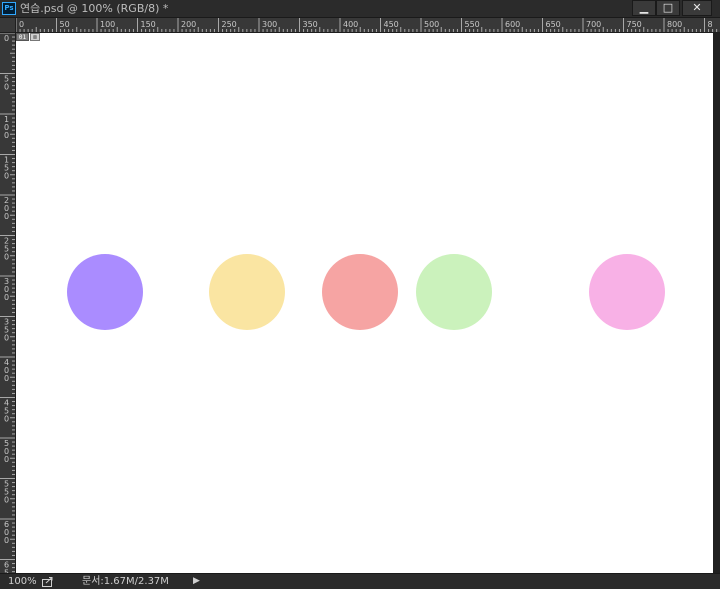 This screenshot has height=589, width=720. I want to click on ruler-h-label: 0, so click(21, 24).